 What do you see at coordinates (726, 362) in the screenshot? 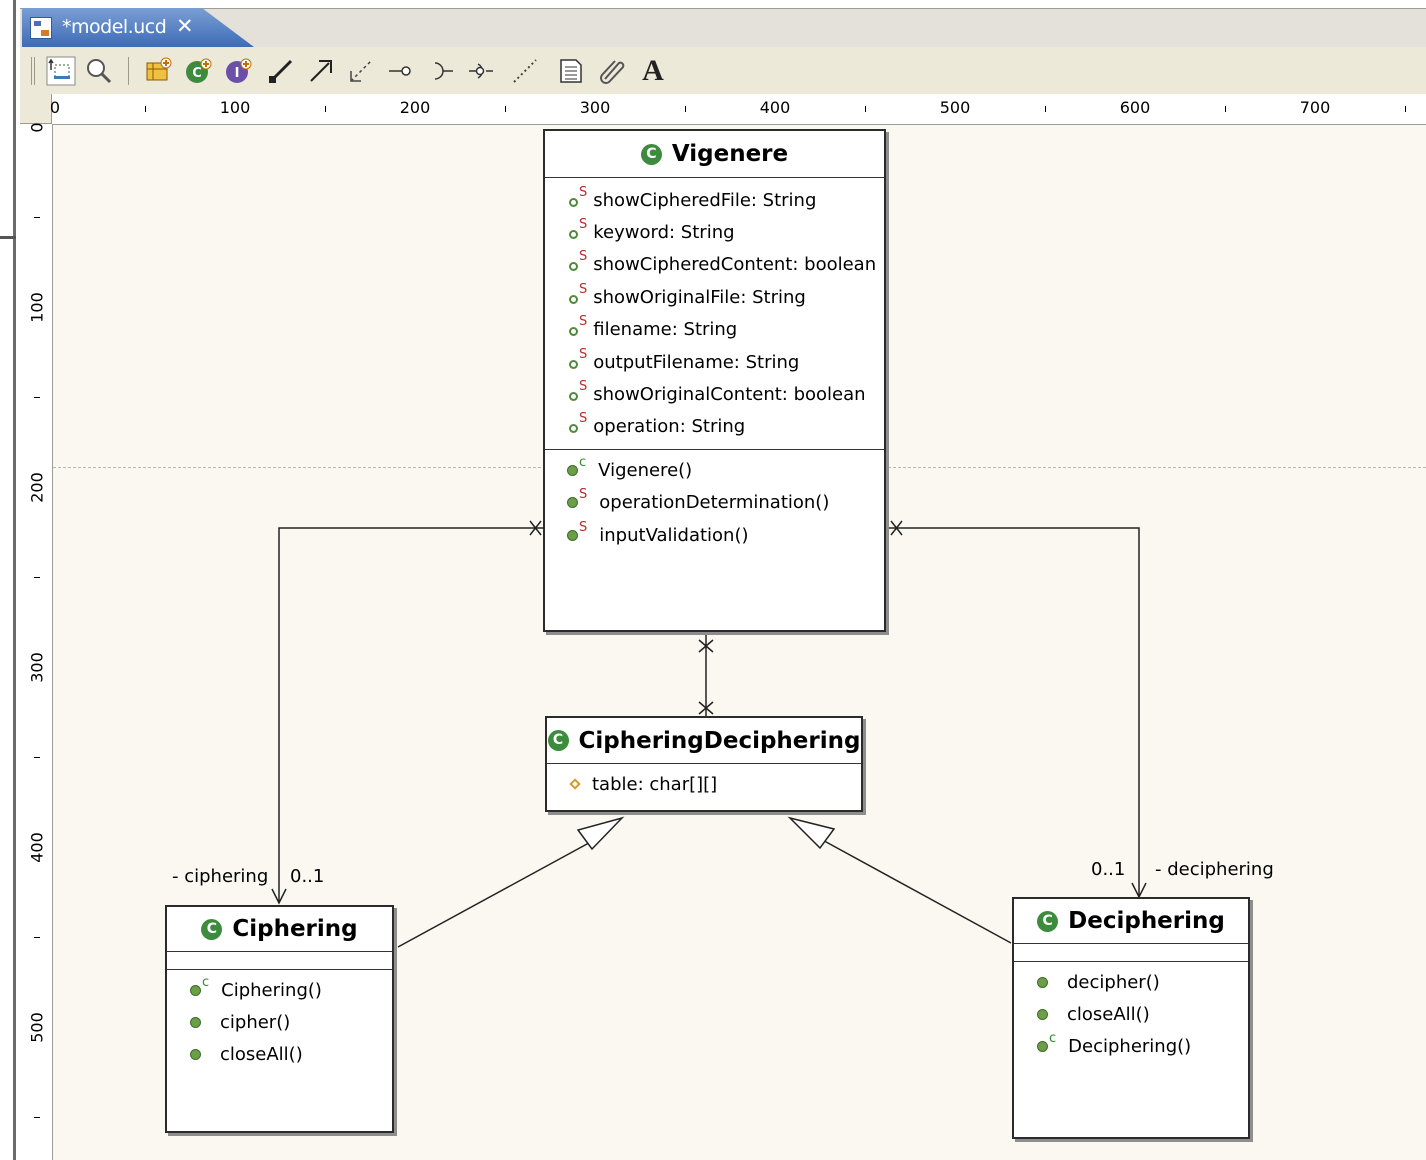
I see `attribute-row: SoutputFilename: String` at bounding box center [726, 362].